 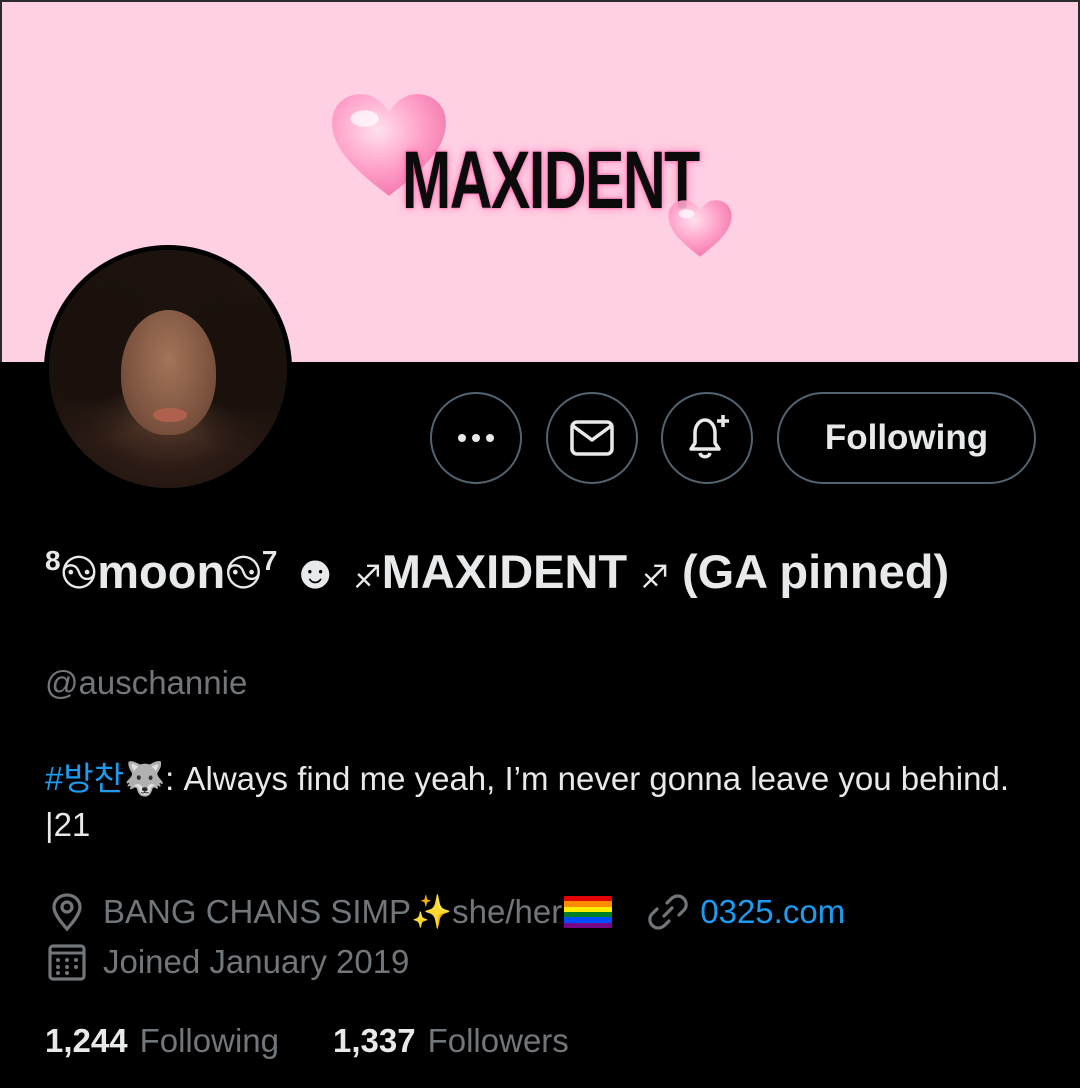 I want to click on envelope-icon, so click(x=592, y=438).